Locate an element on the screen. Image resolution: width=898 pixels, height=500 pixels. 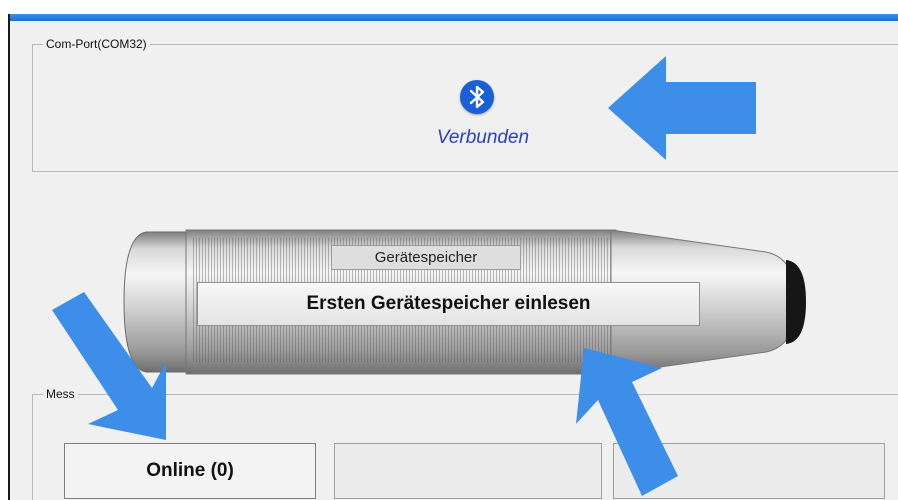
bluetooth-icon is located at coordinates (477, 97).